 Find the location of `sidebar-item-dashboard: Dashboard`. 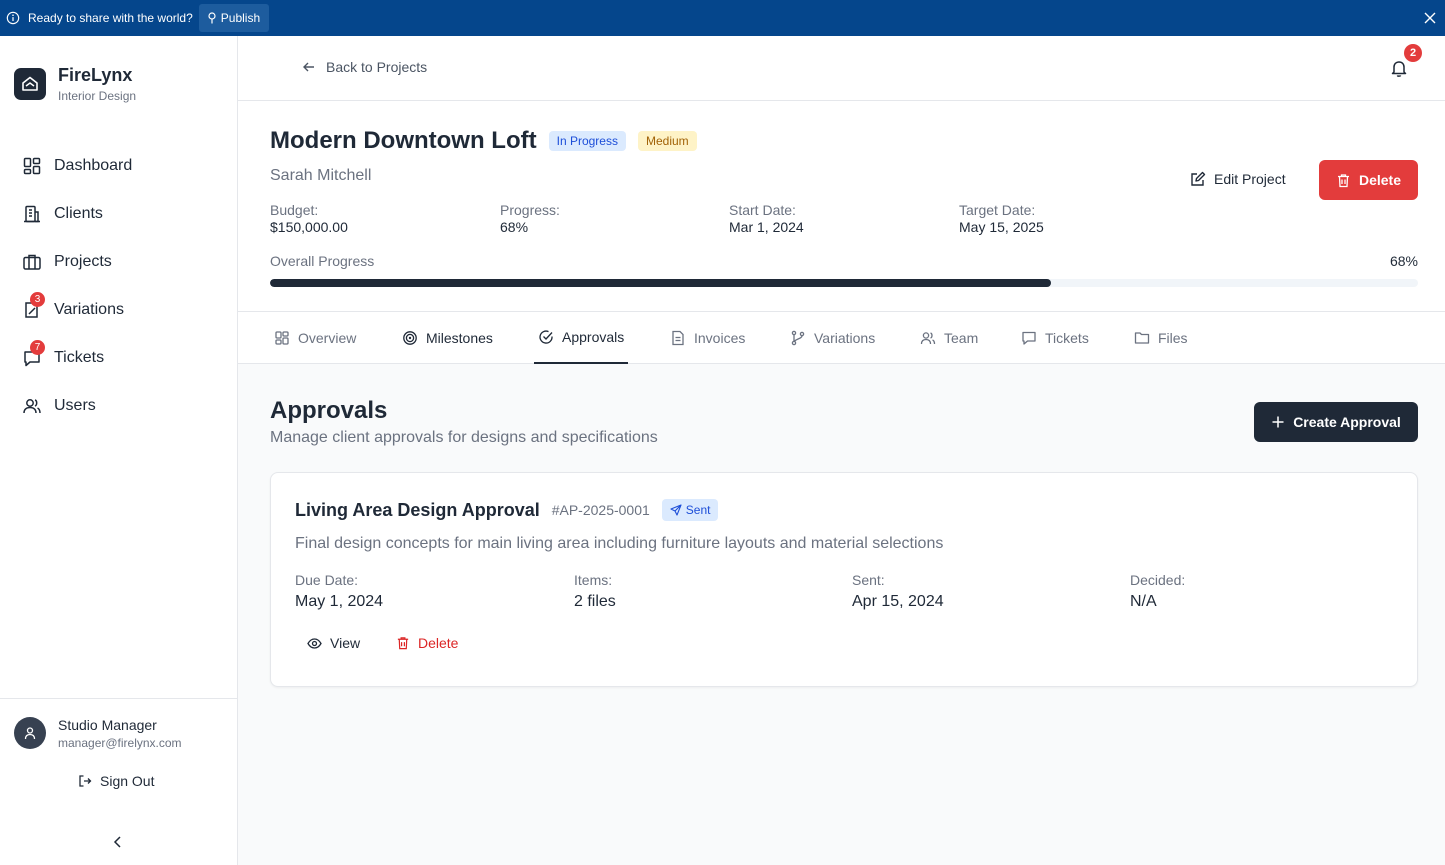

sidebar-item-dashboard: Dashboard is located at coordinates (118, 166).